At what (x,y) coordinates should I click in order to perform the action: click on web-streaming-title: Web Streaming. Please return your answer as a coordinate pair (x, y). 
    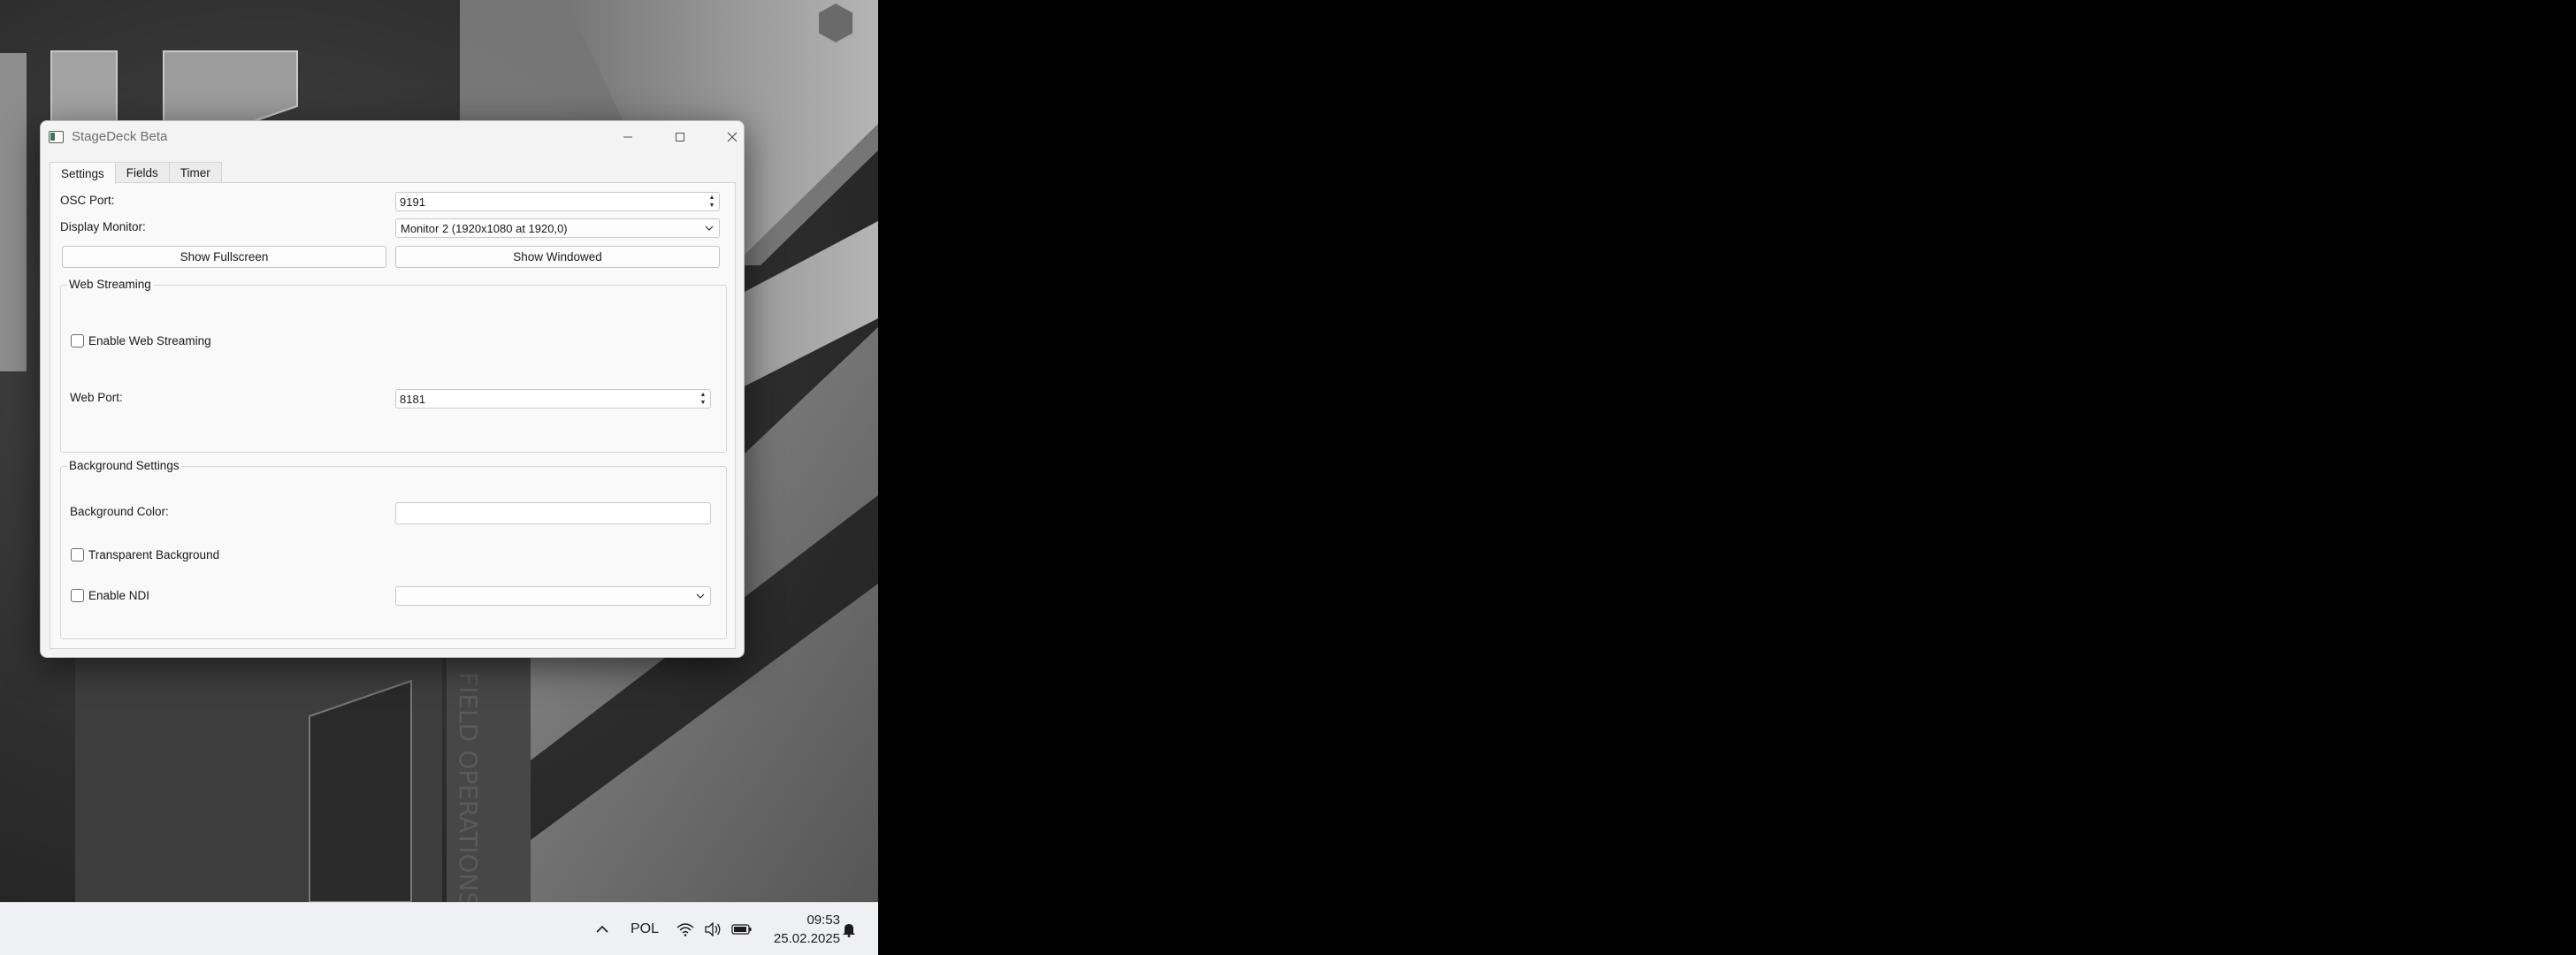
    Looking at the image, I should click on (110, 284).